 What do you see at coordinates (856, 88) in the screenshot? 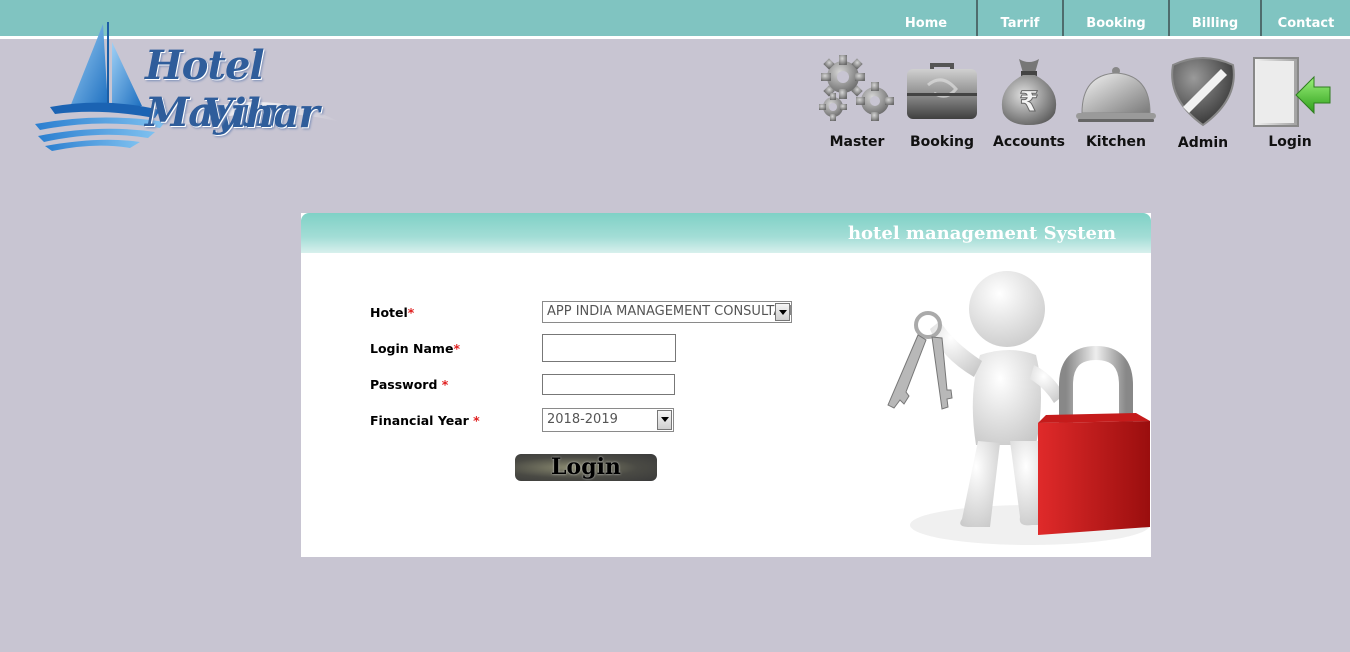
I see `gears-icon` at bounding box center [856, 88].